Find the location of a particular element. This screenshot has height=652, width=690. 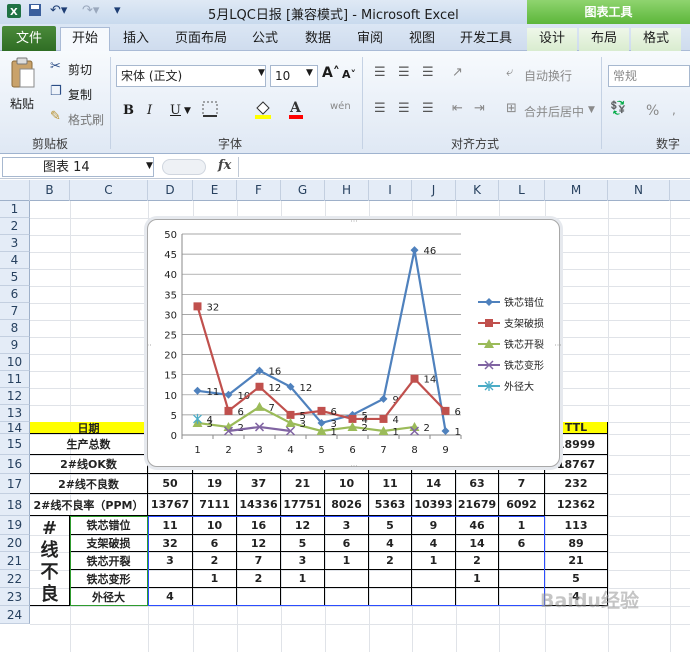

tab-insert: 插入 is located at coordinates (136, 39).